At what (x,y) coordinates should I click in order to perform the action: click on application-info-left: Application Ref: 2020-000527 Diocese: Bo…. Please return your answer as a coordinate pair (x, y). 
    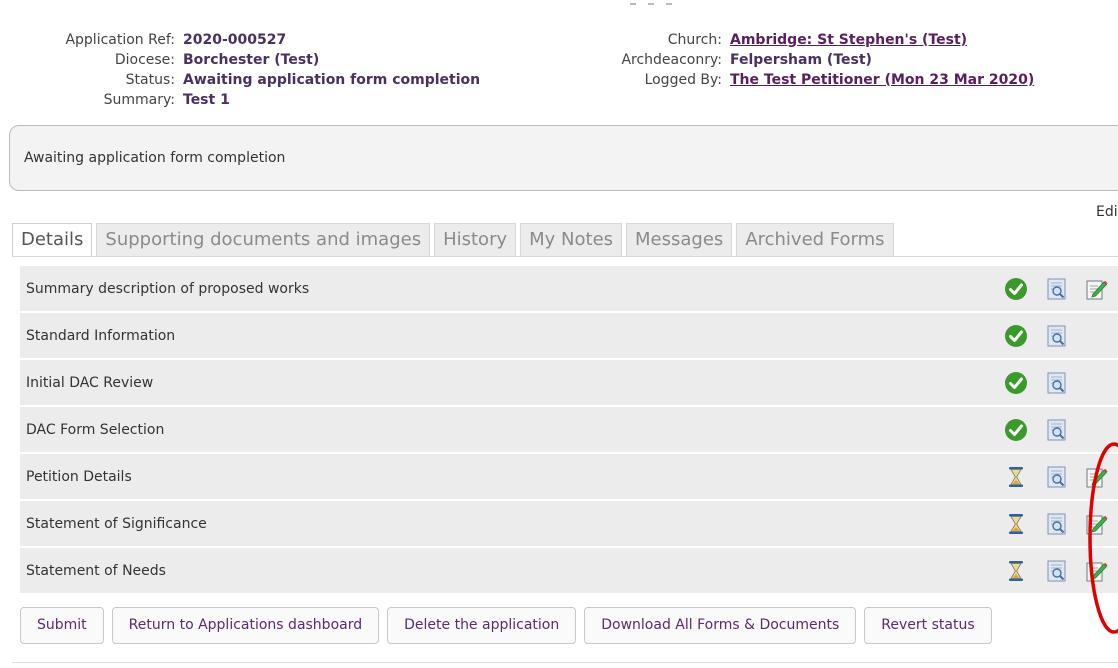
    Looking at the image, I should click on (240, 70).